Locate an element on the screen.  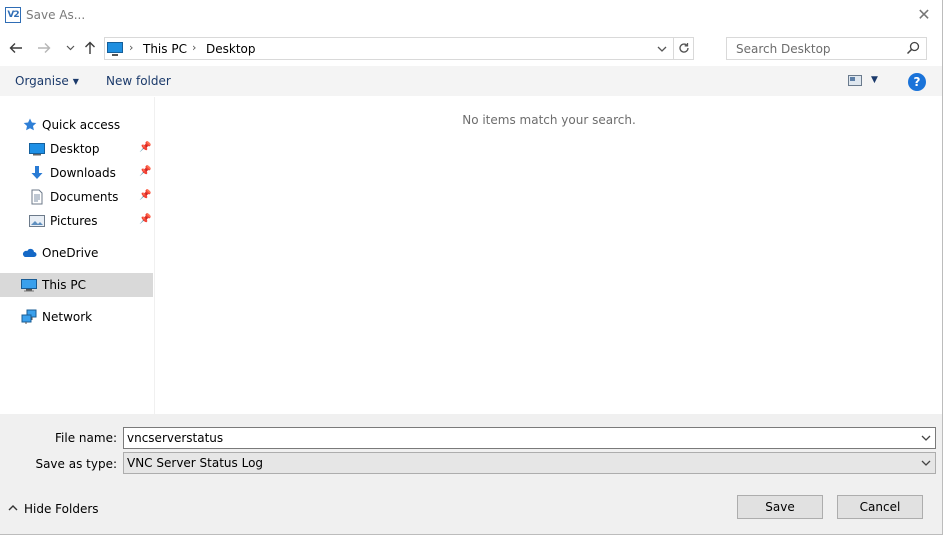
file-name-dropdown-button is located at coordinates (926, 438).